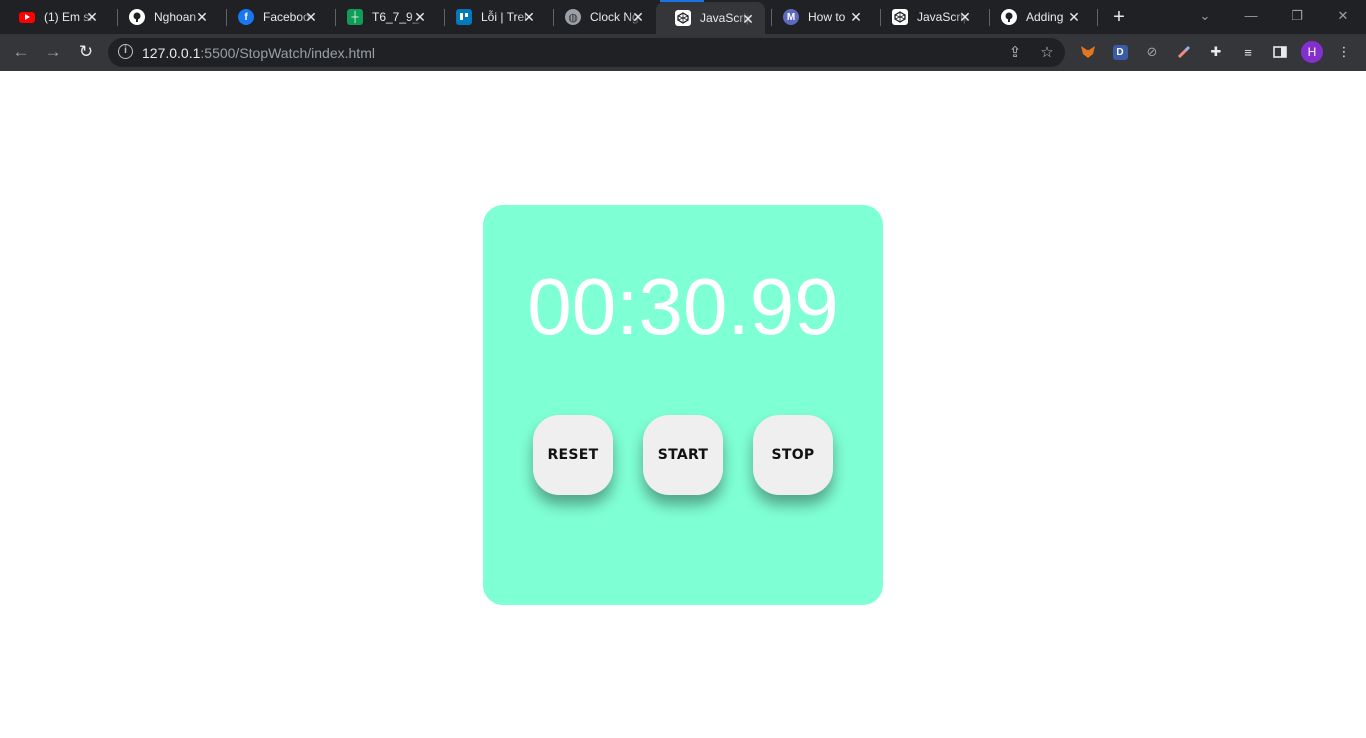  Describe the element at coordinates (600, 17) in the screenshot. I see `tab-clock: ◍ Clock Ng ✕` at that location.